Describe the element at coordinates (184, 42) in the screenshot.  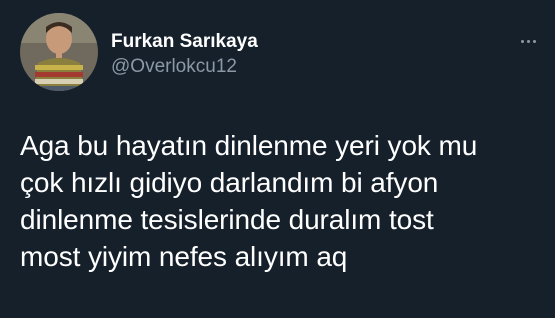
I see `author-display-name: Furkan Sarıkaya` at that location.